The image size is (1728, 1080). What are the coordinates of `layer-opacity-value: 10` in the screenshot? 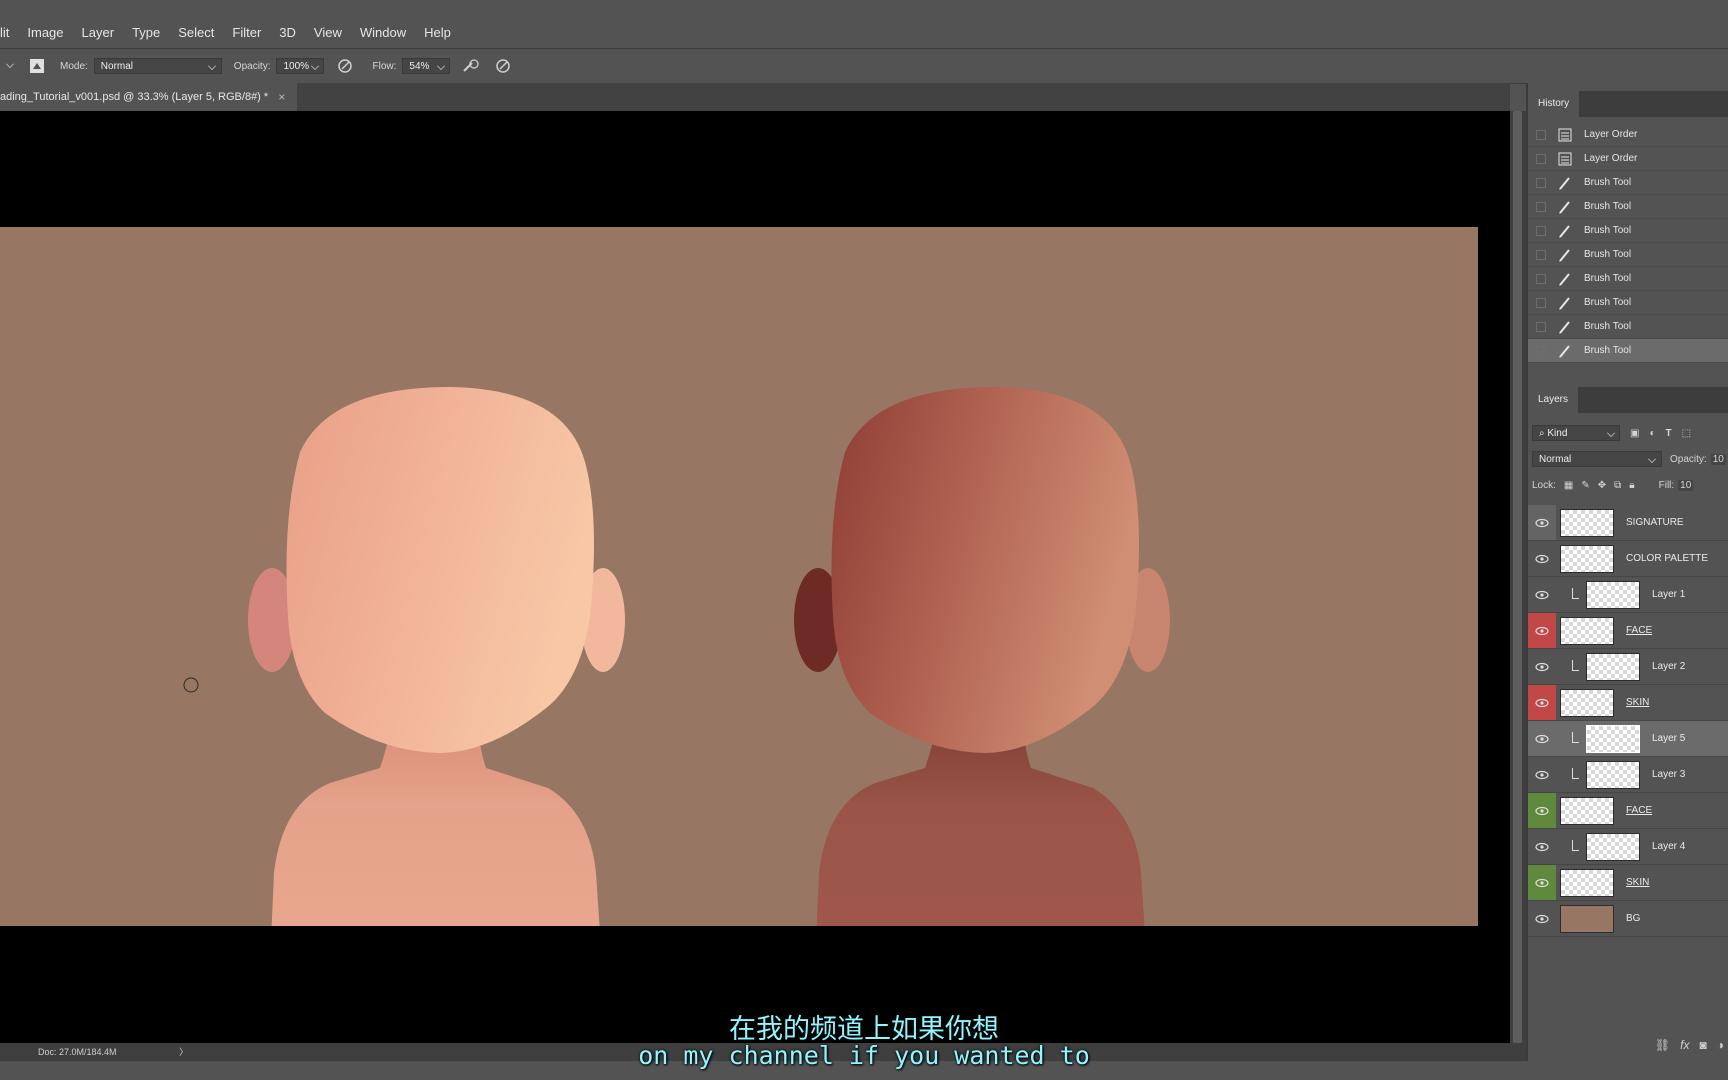 It's located at (1718, 459).